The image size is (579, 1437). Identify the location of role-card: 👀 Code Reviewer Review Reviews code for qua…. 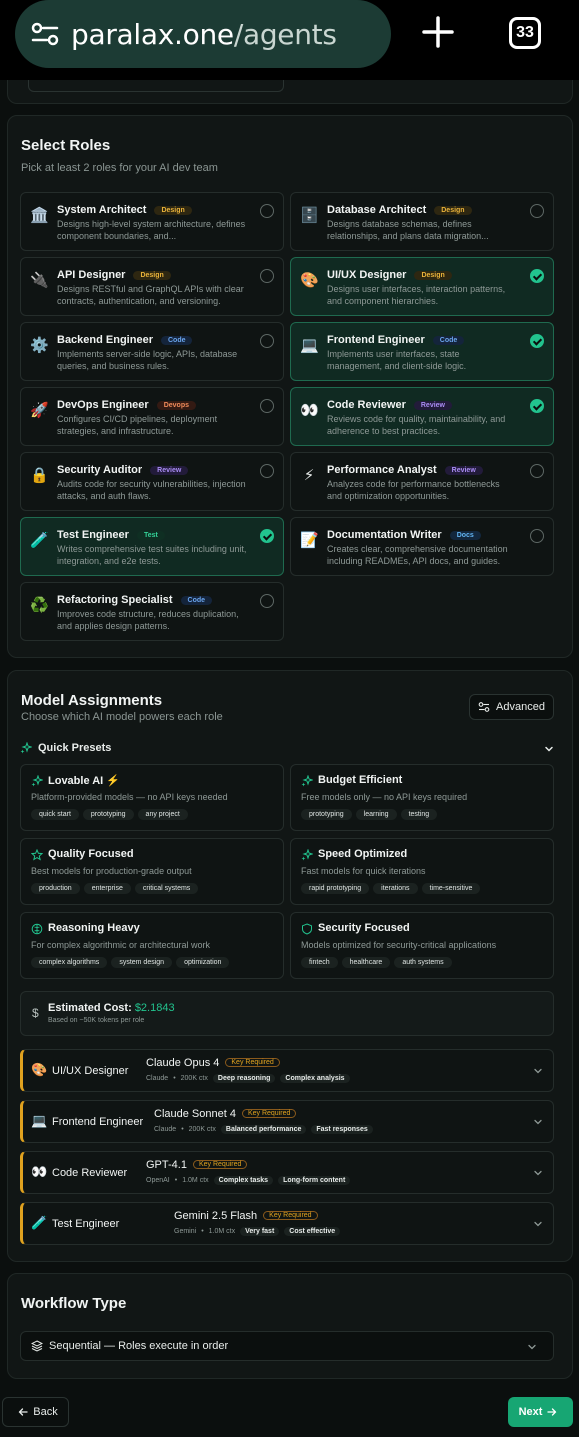
(422, 416).